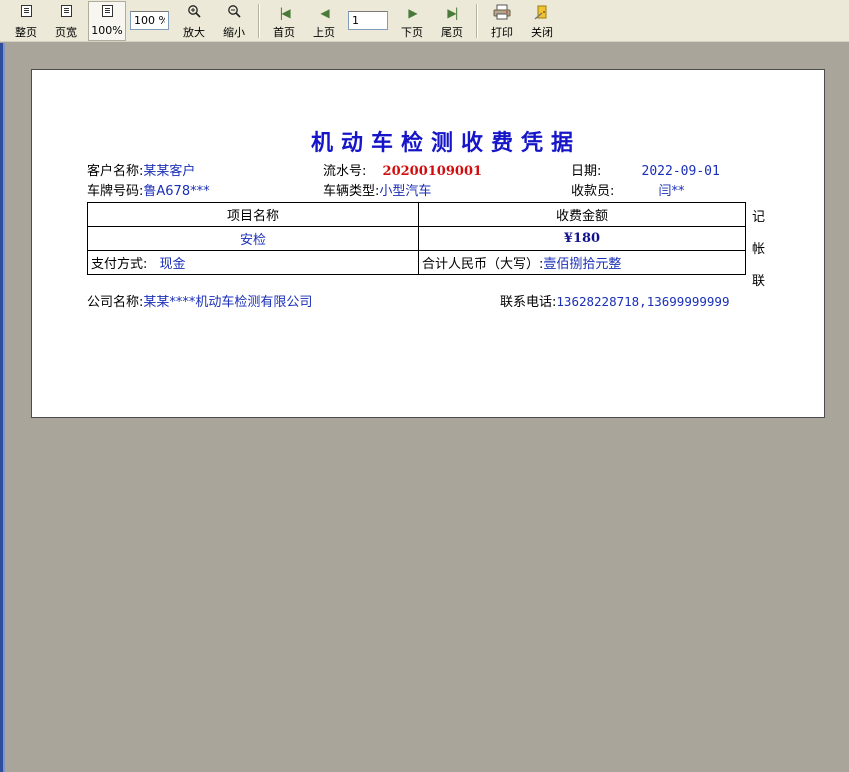 This screenshot has height=772, width=849. I want to click on table-header-row: 项目名称 收费金额, so click(416, 214).